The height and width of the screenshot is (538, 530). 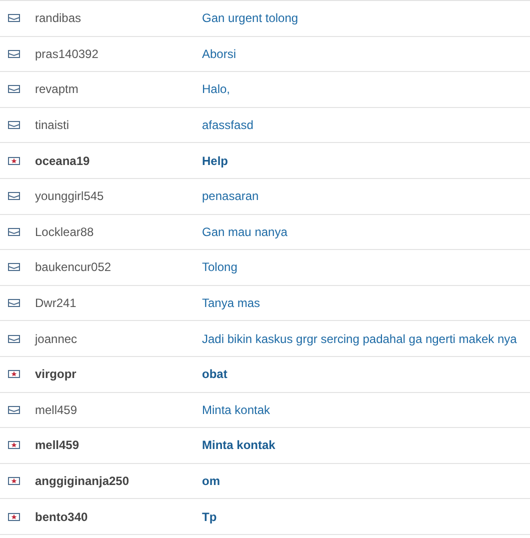 What do you see at coordinates (67, 53) in the screenshot?
I see `sender-name: pras140392` at bounding box center [67, 53].